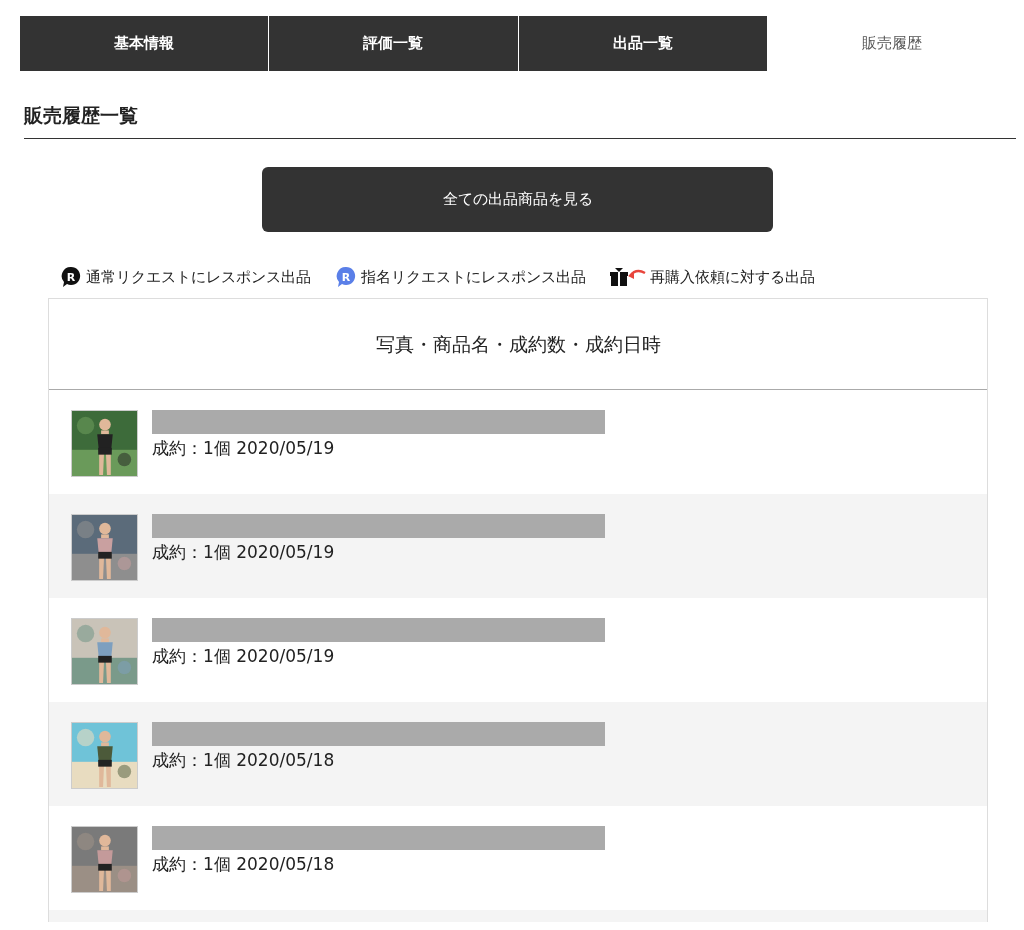  I want to click on view-all-button: 全ての出品商品を見る, so click(517, 199).